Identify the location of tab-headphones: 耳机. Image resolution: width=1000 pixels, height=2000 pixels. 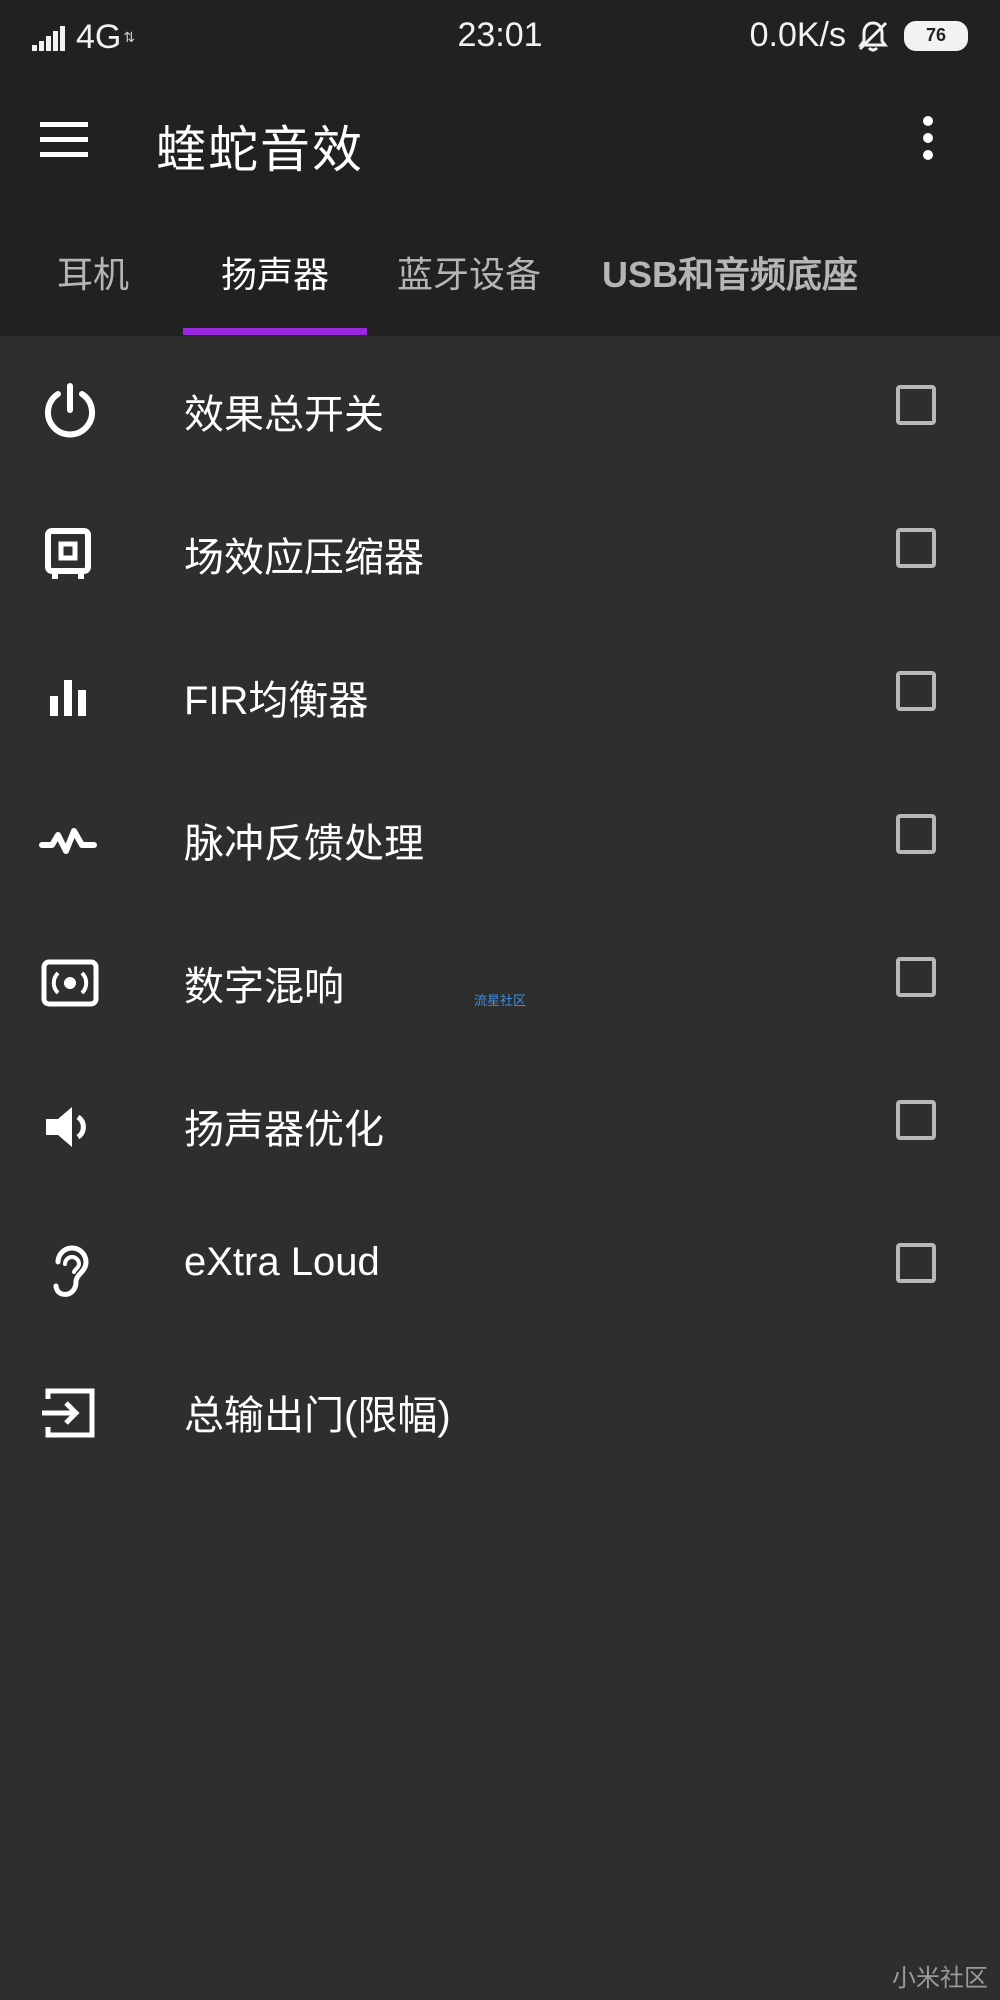
(93, 275).